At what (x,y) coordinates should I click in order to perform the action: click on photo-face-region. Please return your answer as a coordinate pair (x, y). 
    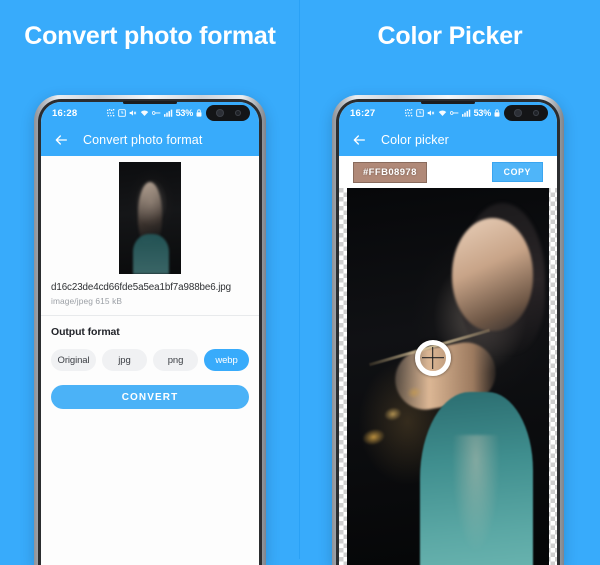
    Looking at the image, I should click on (492, 275).